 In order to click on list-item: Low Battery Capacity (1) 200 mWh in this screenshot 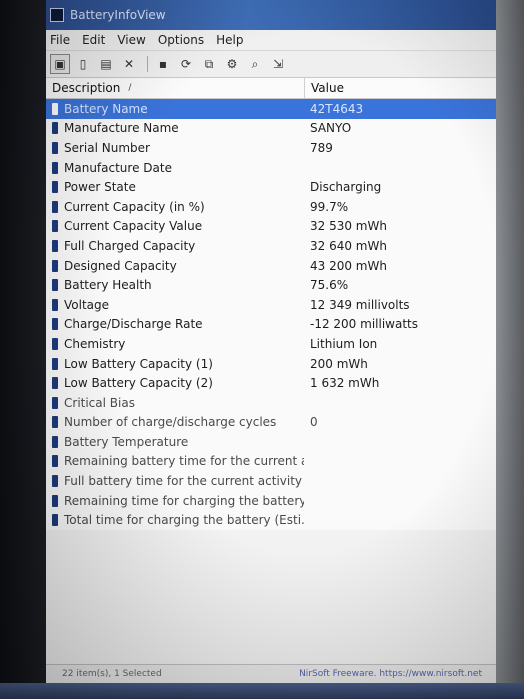, I will do `click(271, 364)`.